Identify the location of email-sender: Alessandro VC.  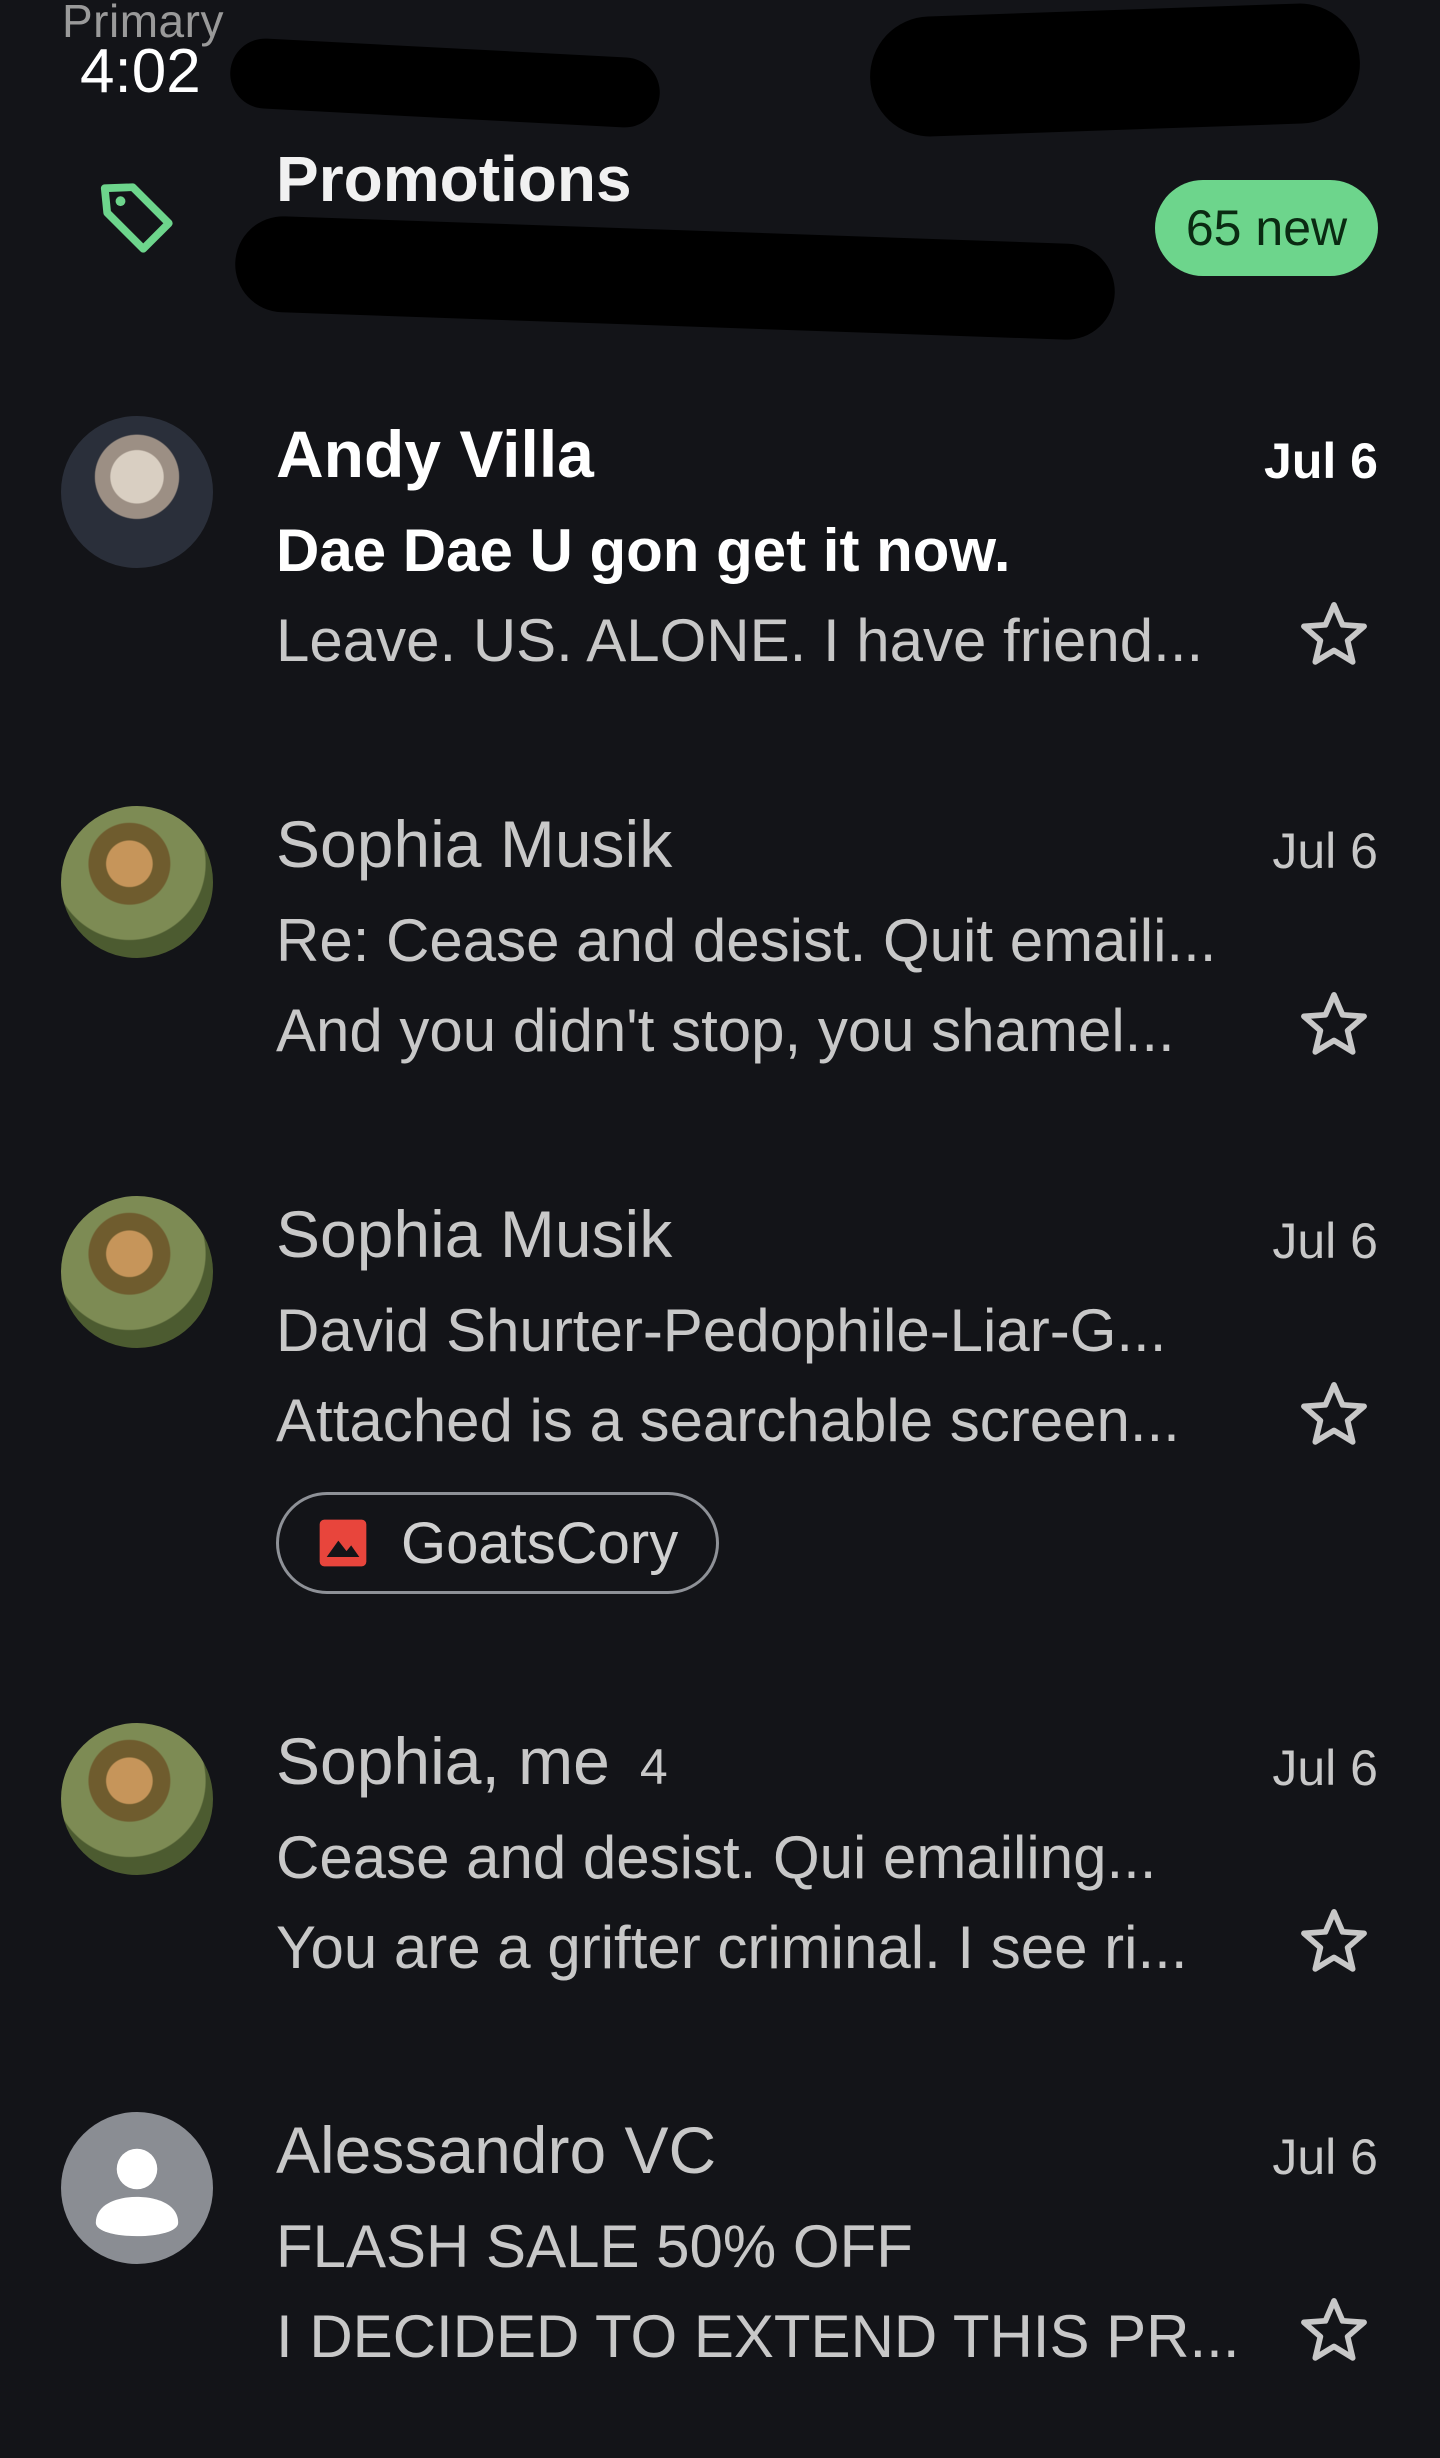
(496, 2150).